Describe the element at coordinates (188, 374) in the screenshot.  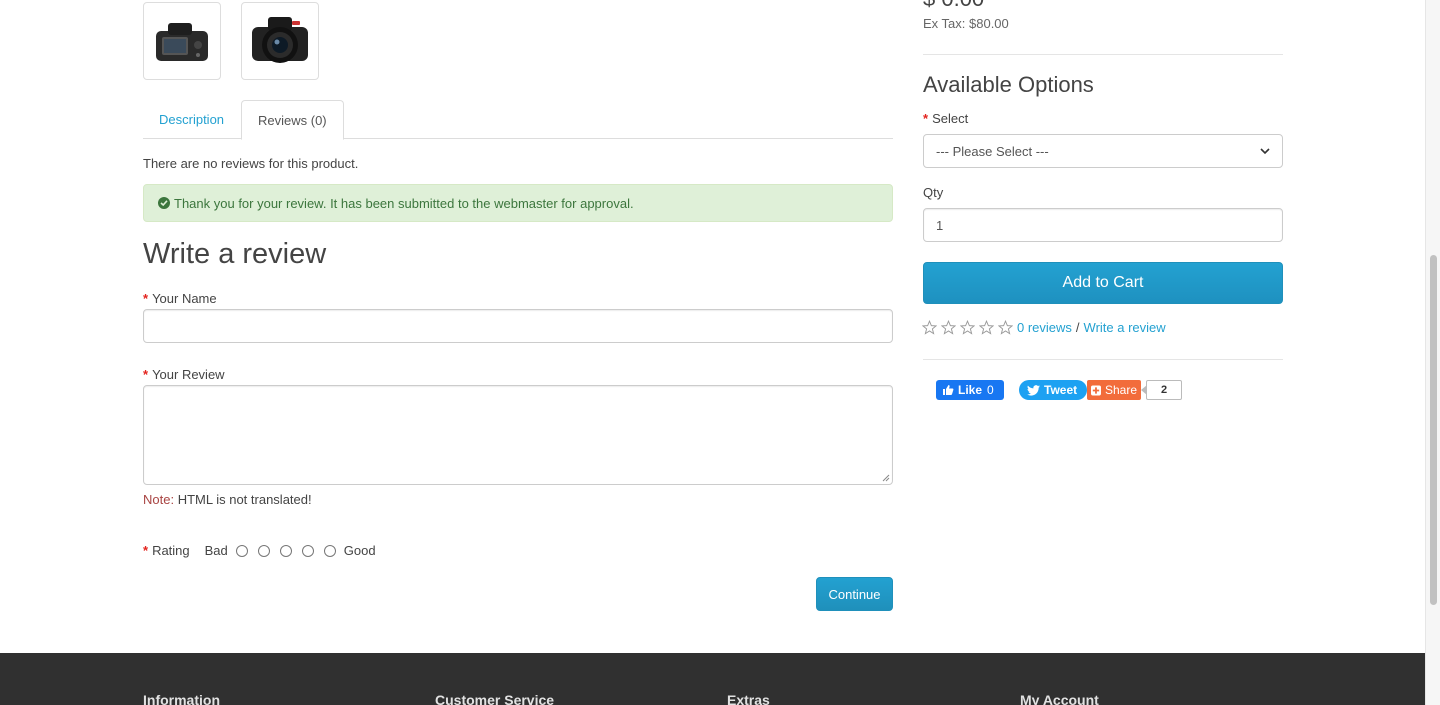
I see `your-review-label-text: Your Review` at that location.